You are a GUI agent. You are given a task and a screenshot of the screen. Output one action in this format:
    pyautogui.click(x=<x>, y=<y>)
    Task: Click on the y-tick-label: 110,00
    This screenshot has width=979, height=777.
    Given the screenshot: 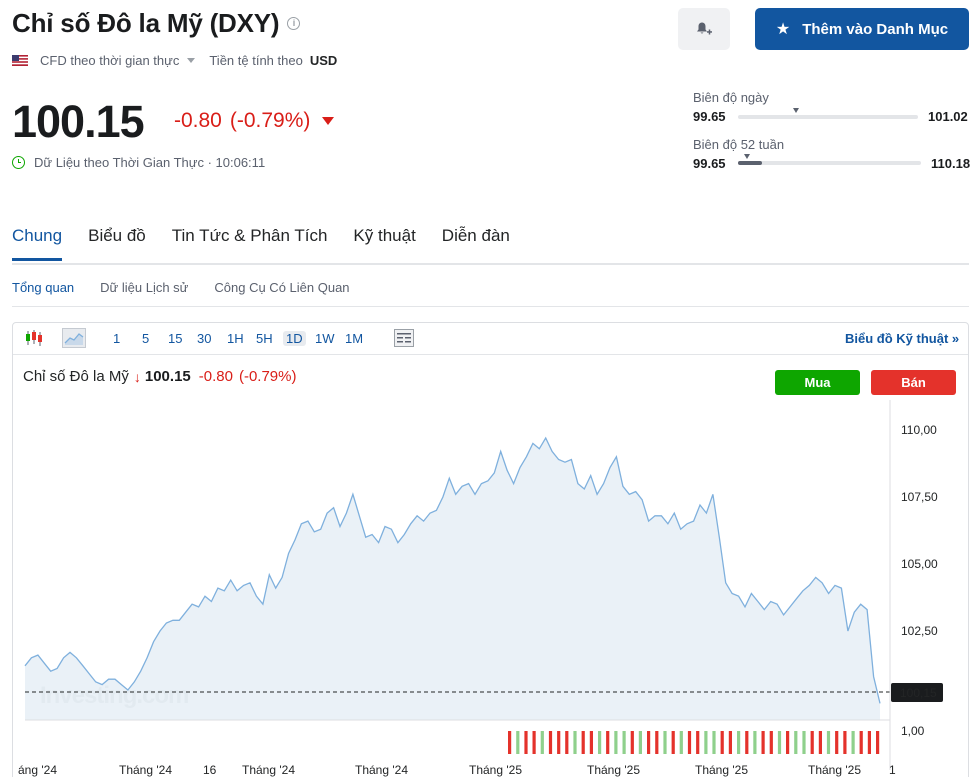 What is the action you would take?
    pyautogui.click(x=919, y=430)
    